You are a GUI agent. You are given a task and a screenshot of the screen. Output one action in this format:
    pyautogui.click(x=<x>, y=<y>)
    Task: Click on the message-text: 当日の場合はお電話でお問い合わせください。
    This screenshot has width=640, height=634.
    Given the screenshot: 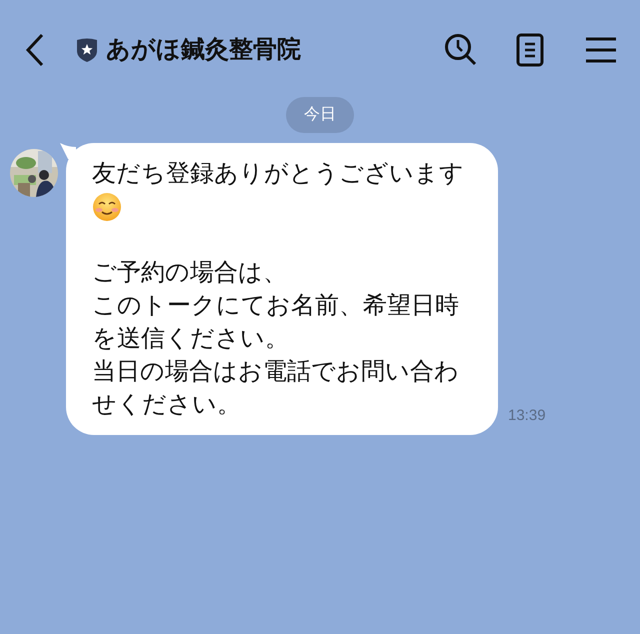 What is the action you would take?
    pyautogui.click(x=276, y=388)
    